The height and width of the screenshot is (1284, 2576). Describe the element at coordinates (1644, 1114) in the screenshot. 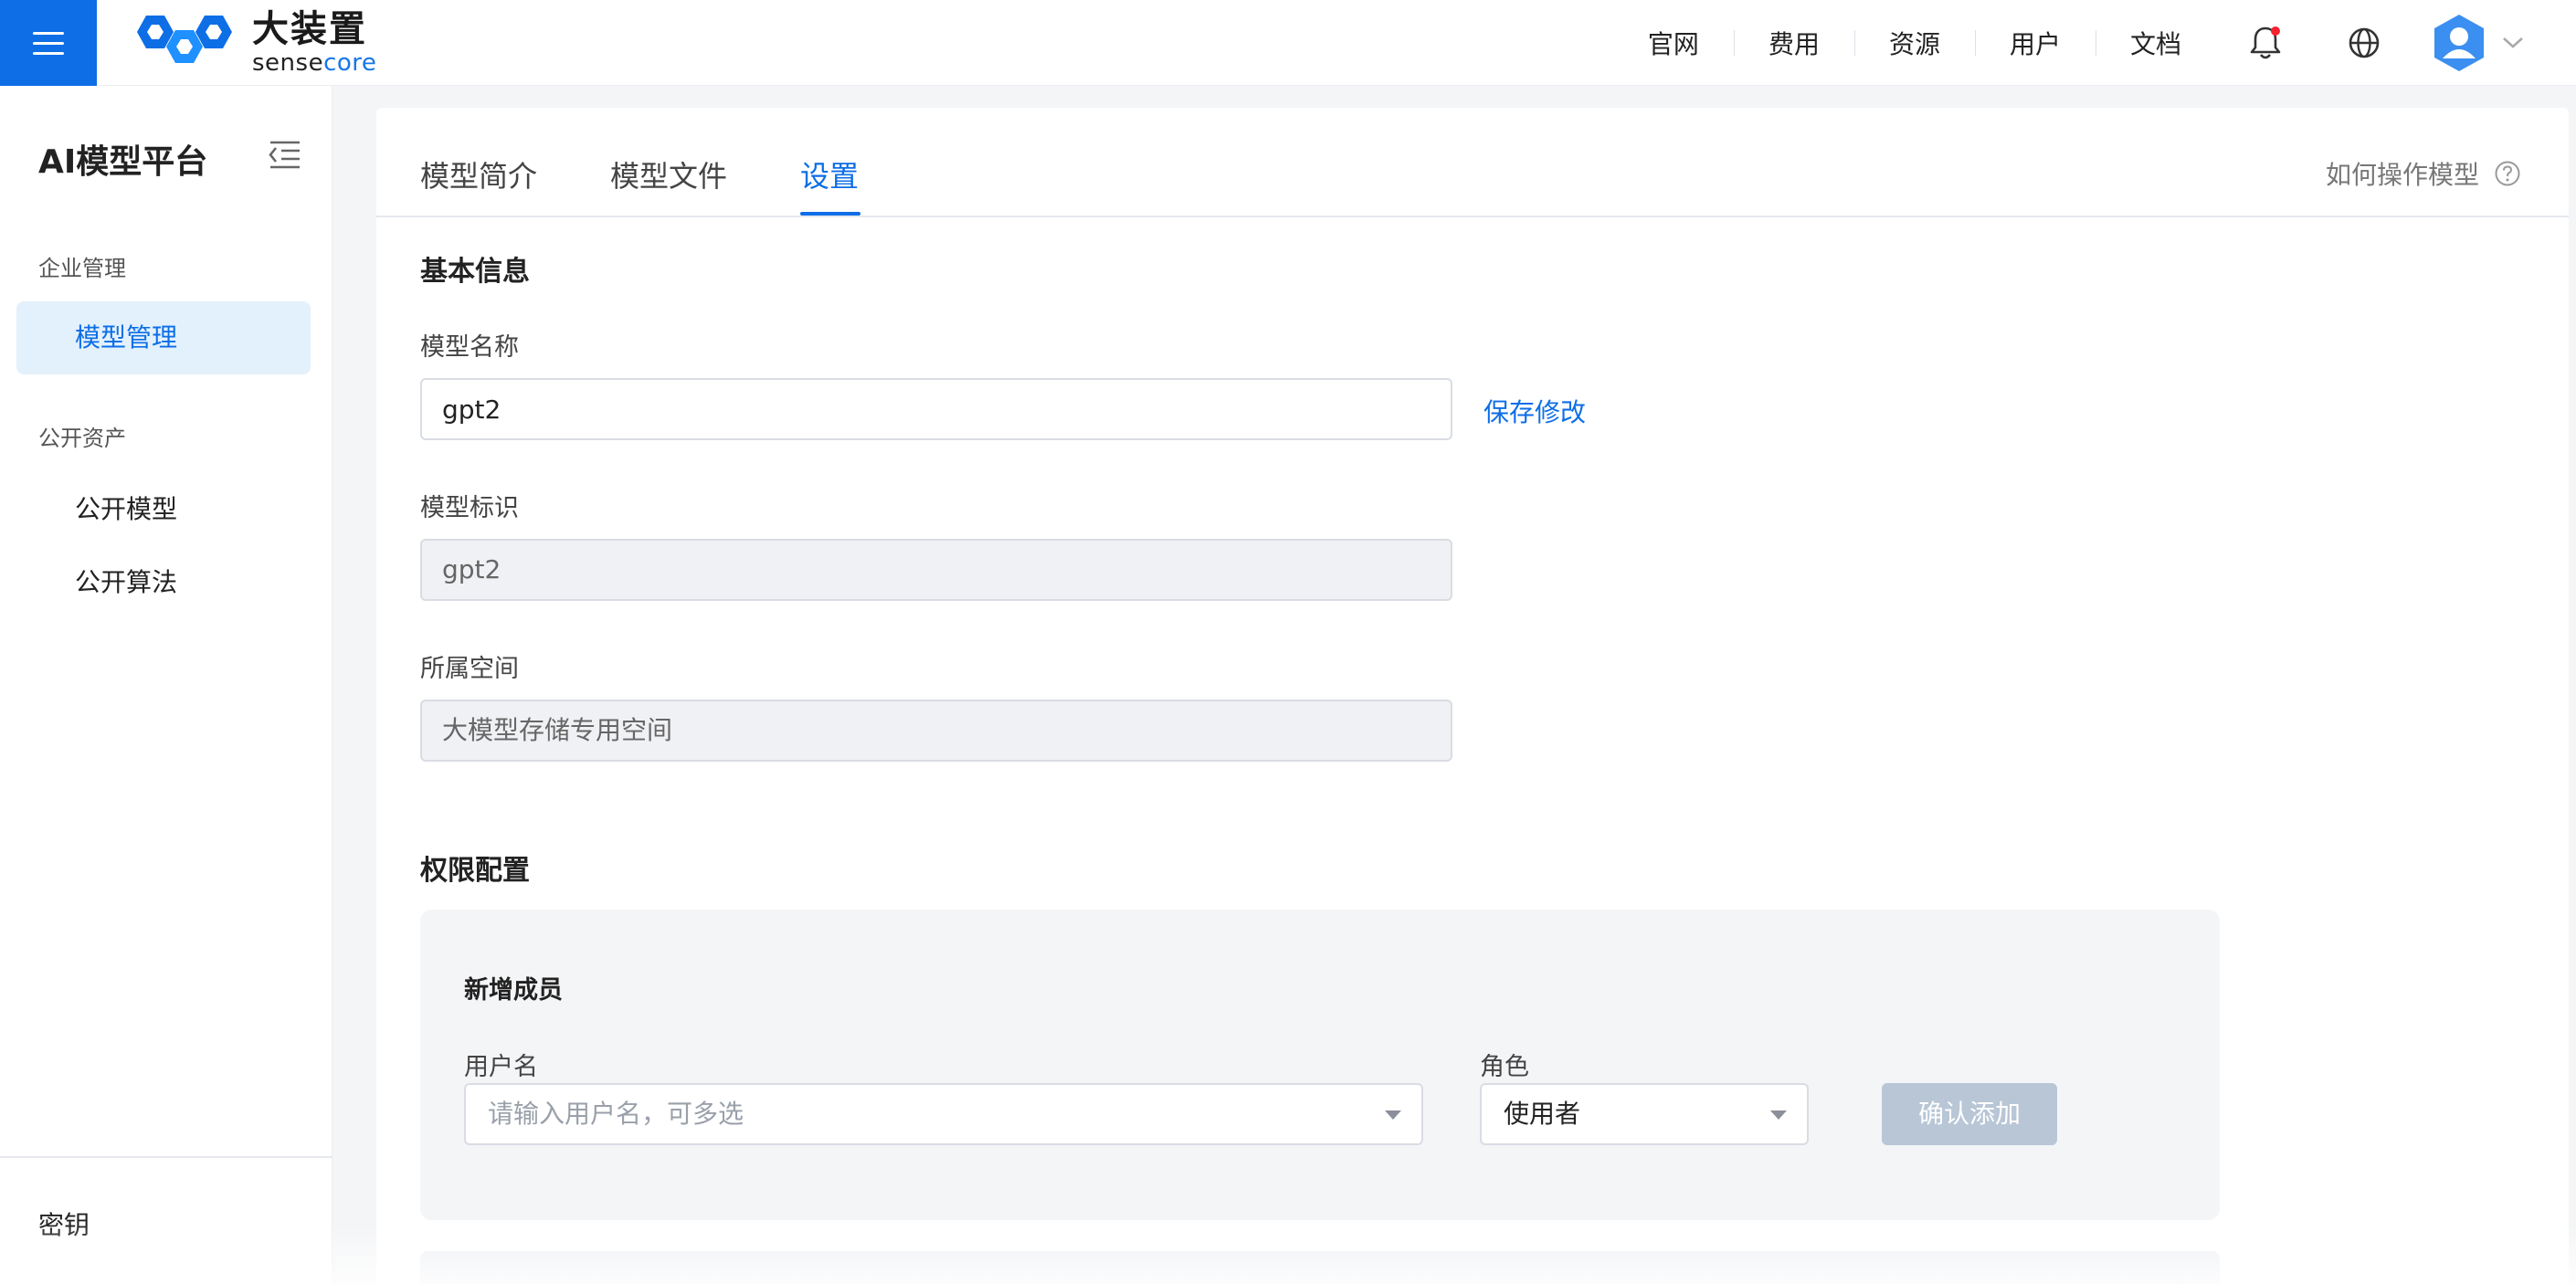

I see `role-select: 使用者` at that location.